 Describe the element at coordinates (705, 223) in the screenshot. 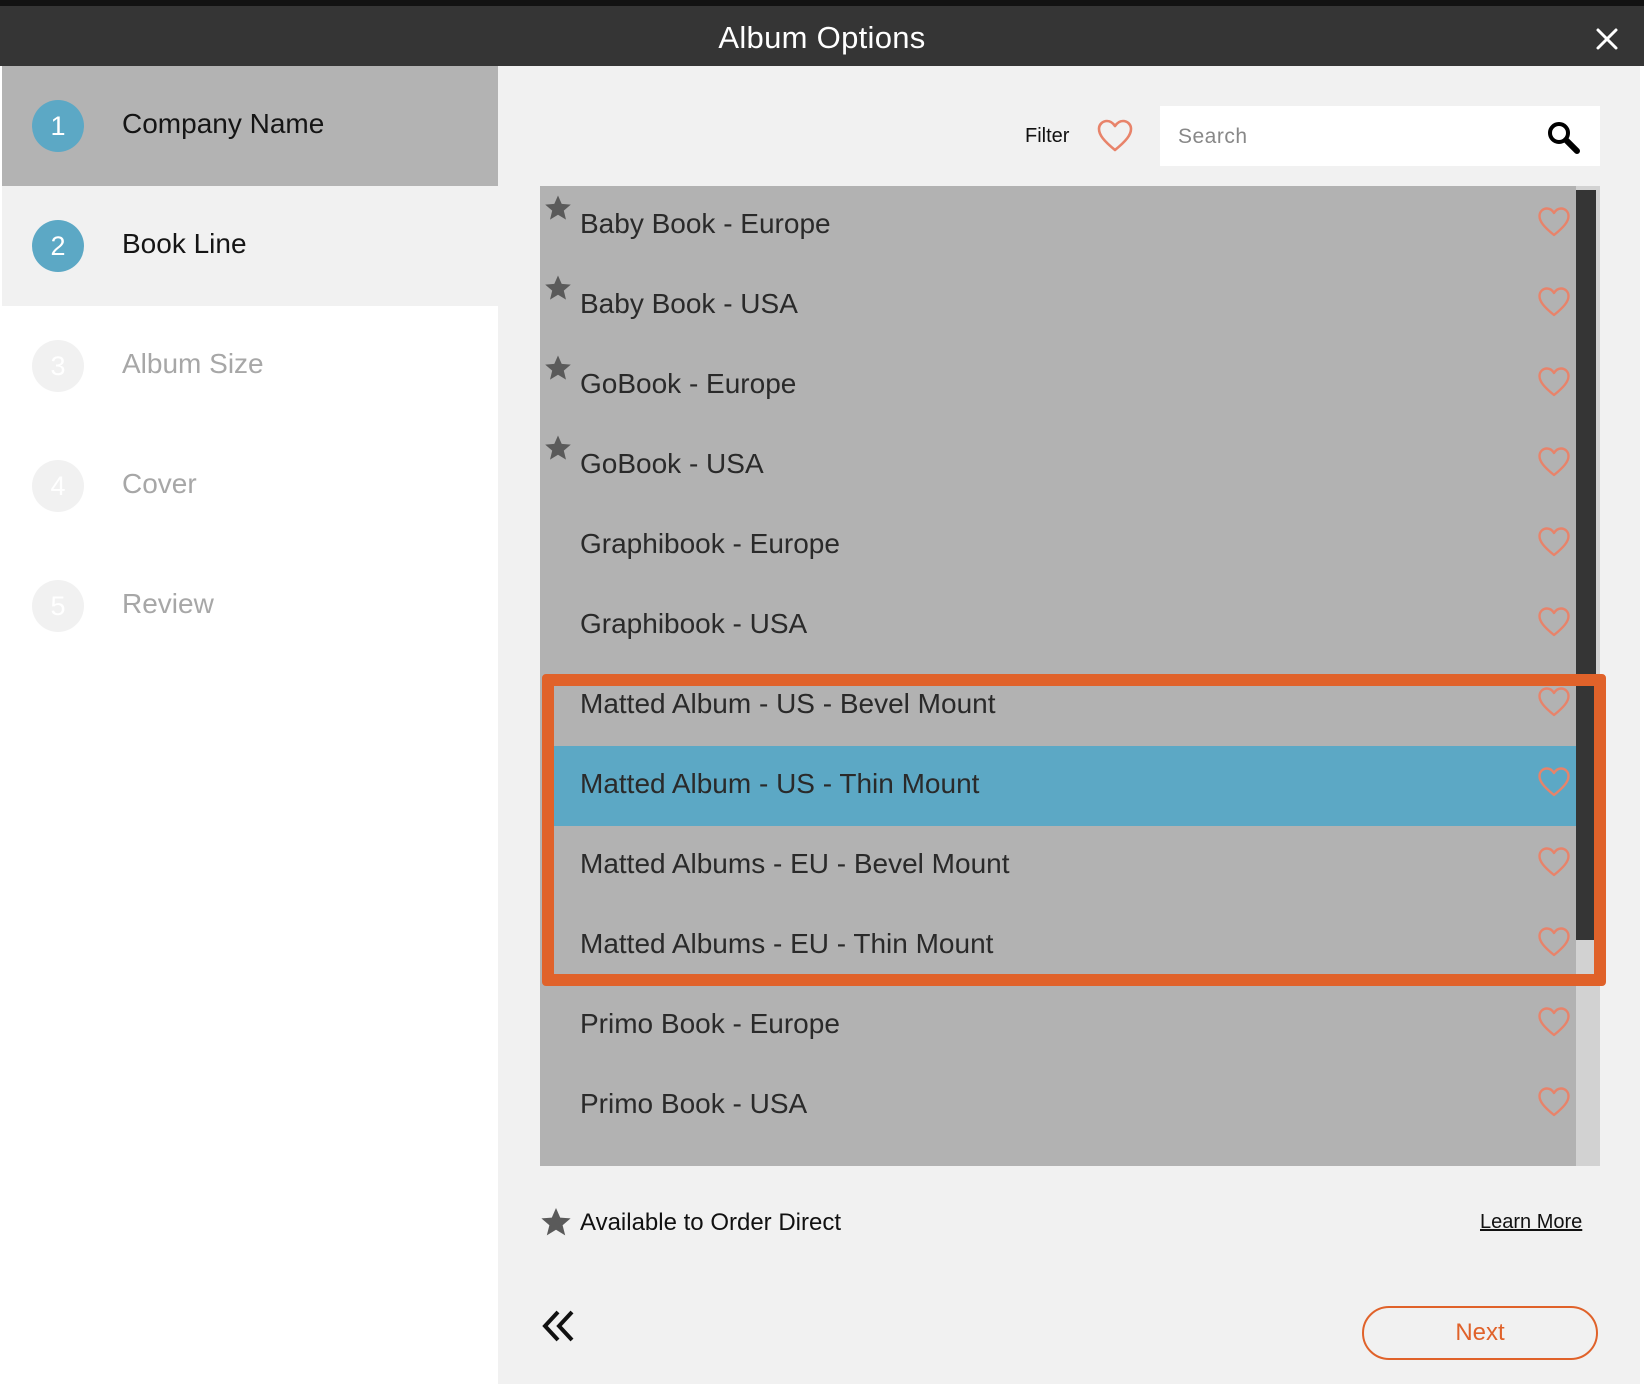

I see `list-item-label: Baby Book - Europe` at that location.